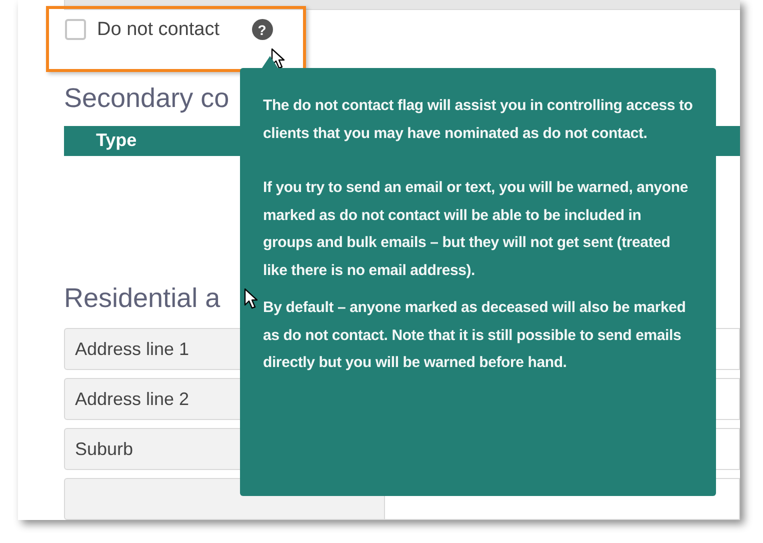  I want to click on column-header: Type, so click(116, 141).